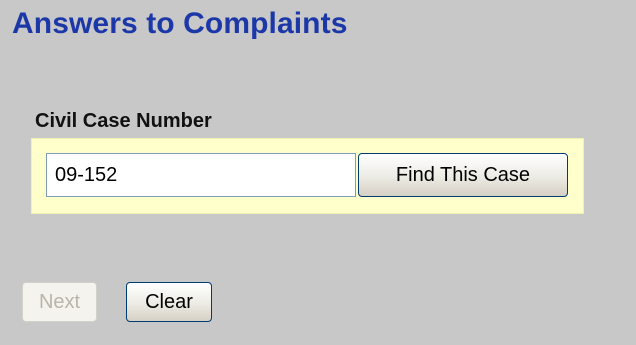  What do you see at coordinates (169, 302) in the screenshot?
I see `clear-button: Clear` at bounding box center [169, 302].